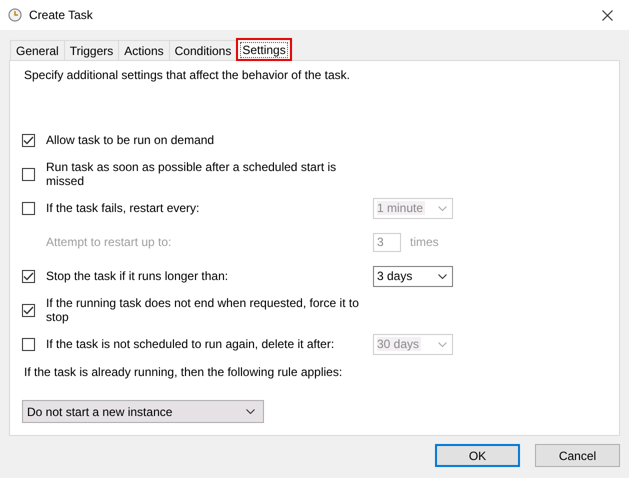 The image size is (629, 478). I want to click on checkbox-label: If the task fails, restart every:, so click(123, 208).